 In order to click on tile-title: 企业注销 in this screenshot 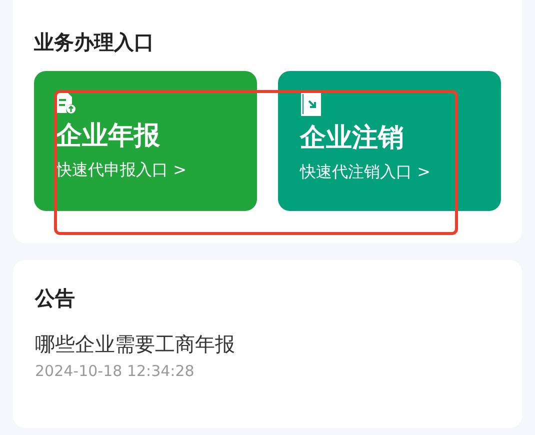, I will do `click(352, 138)`.